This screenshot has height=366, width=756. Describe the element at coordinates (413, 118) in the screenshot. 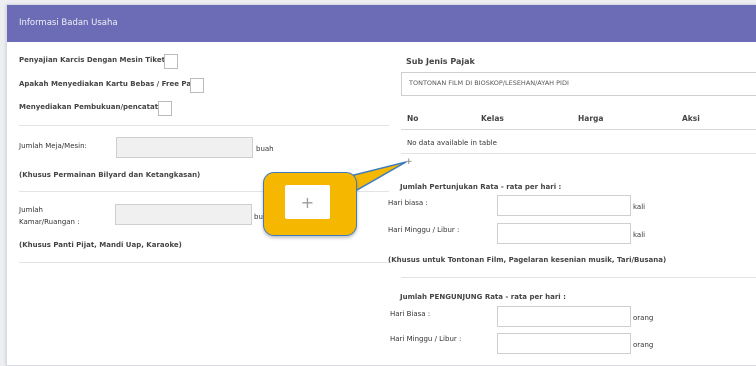

I see `col-header-no: No` at that location.